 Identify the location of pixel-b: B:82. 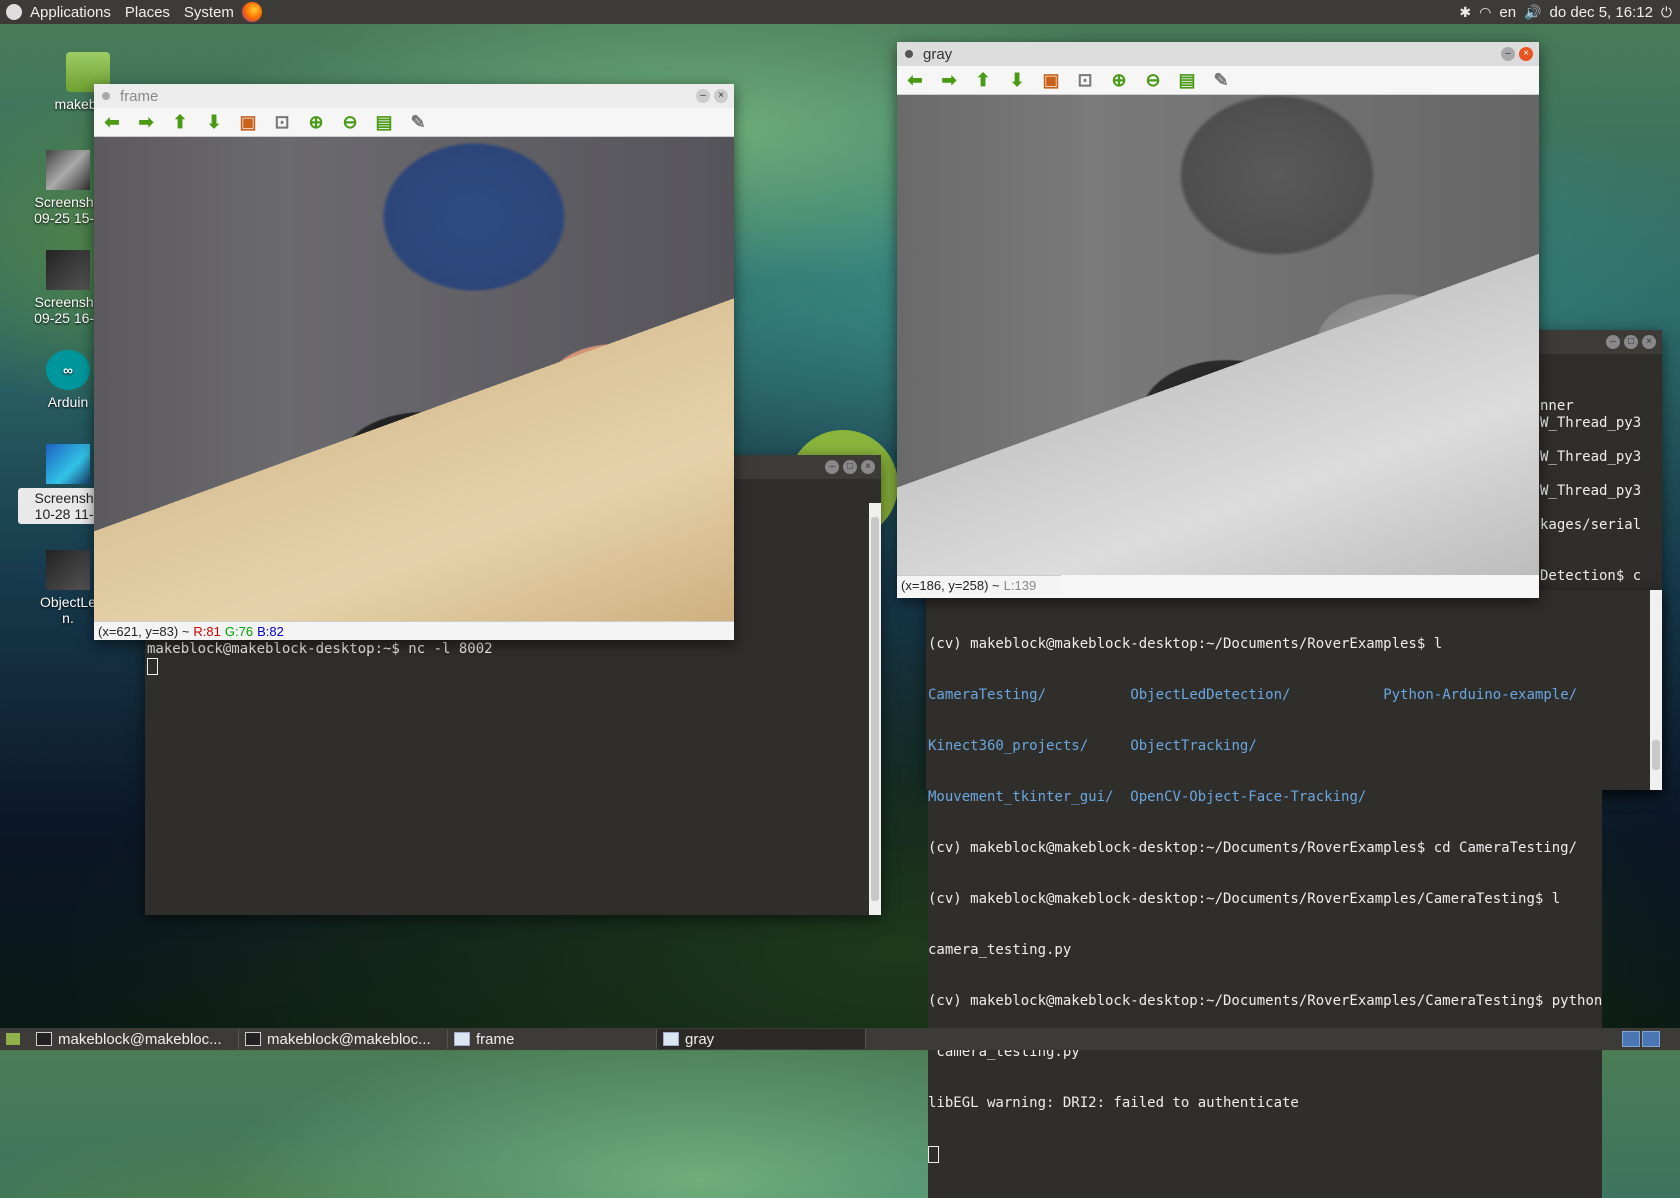
(270, 631).